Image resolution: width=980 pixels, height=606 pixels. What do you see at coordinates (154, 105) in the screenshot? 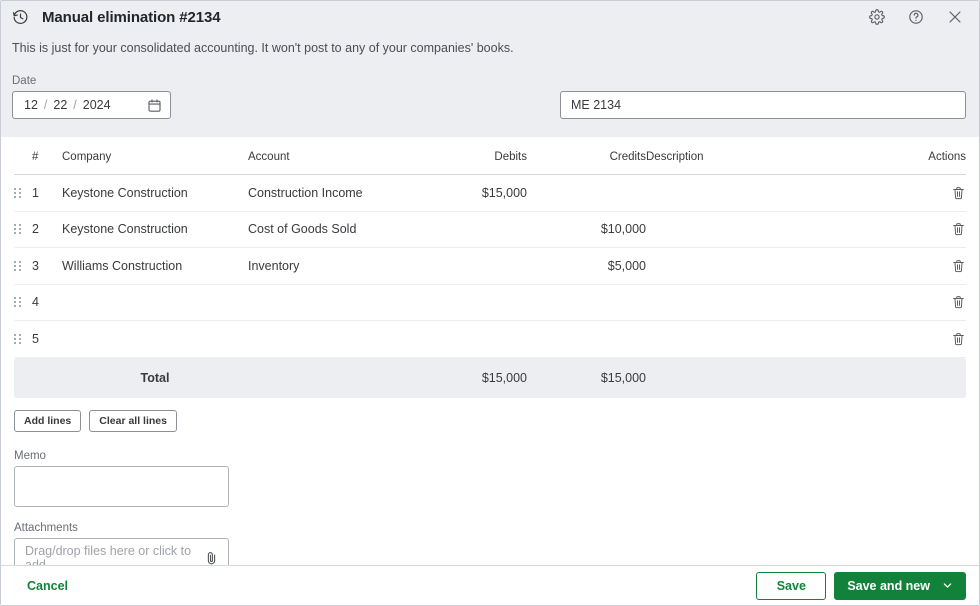
I see `calendar-icon` at bounding box center [154, 105].